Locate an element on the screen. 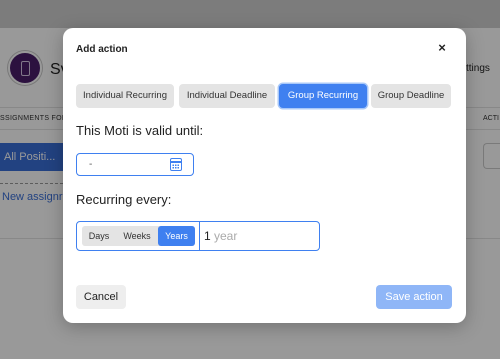 This screenshot has height=359, width=500. cancel-button: Cancel is located at coordinates (101, 297).